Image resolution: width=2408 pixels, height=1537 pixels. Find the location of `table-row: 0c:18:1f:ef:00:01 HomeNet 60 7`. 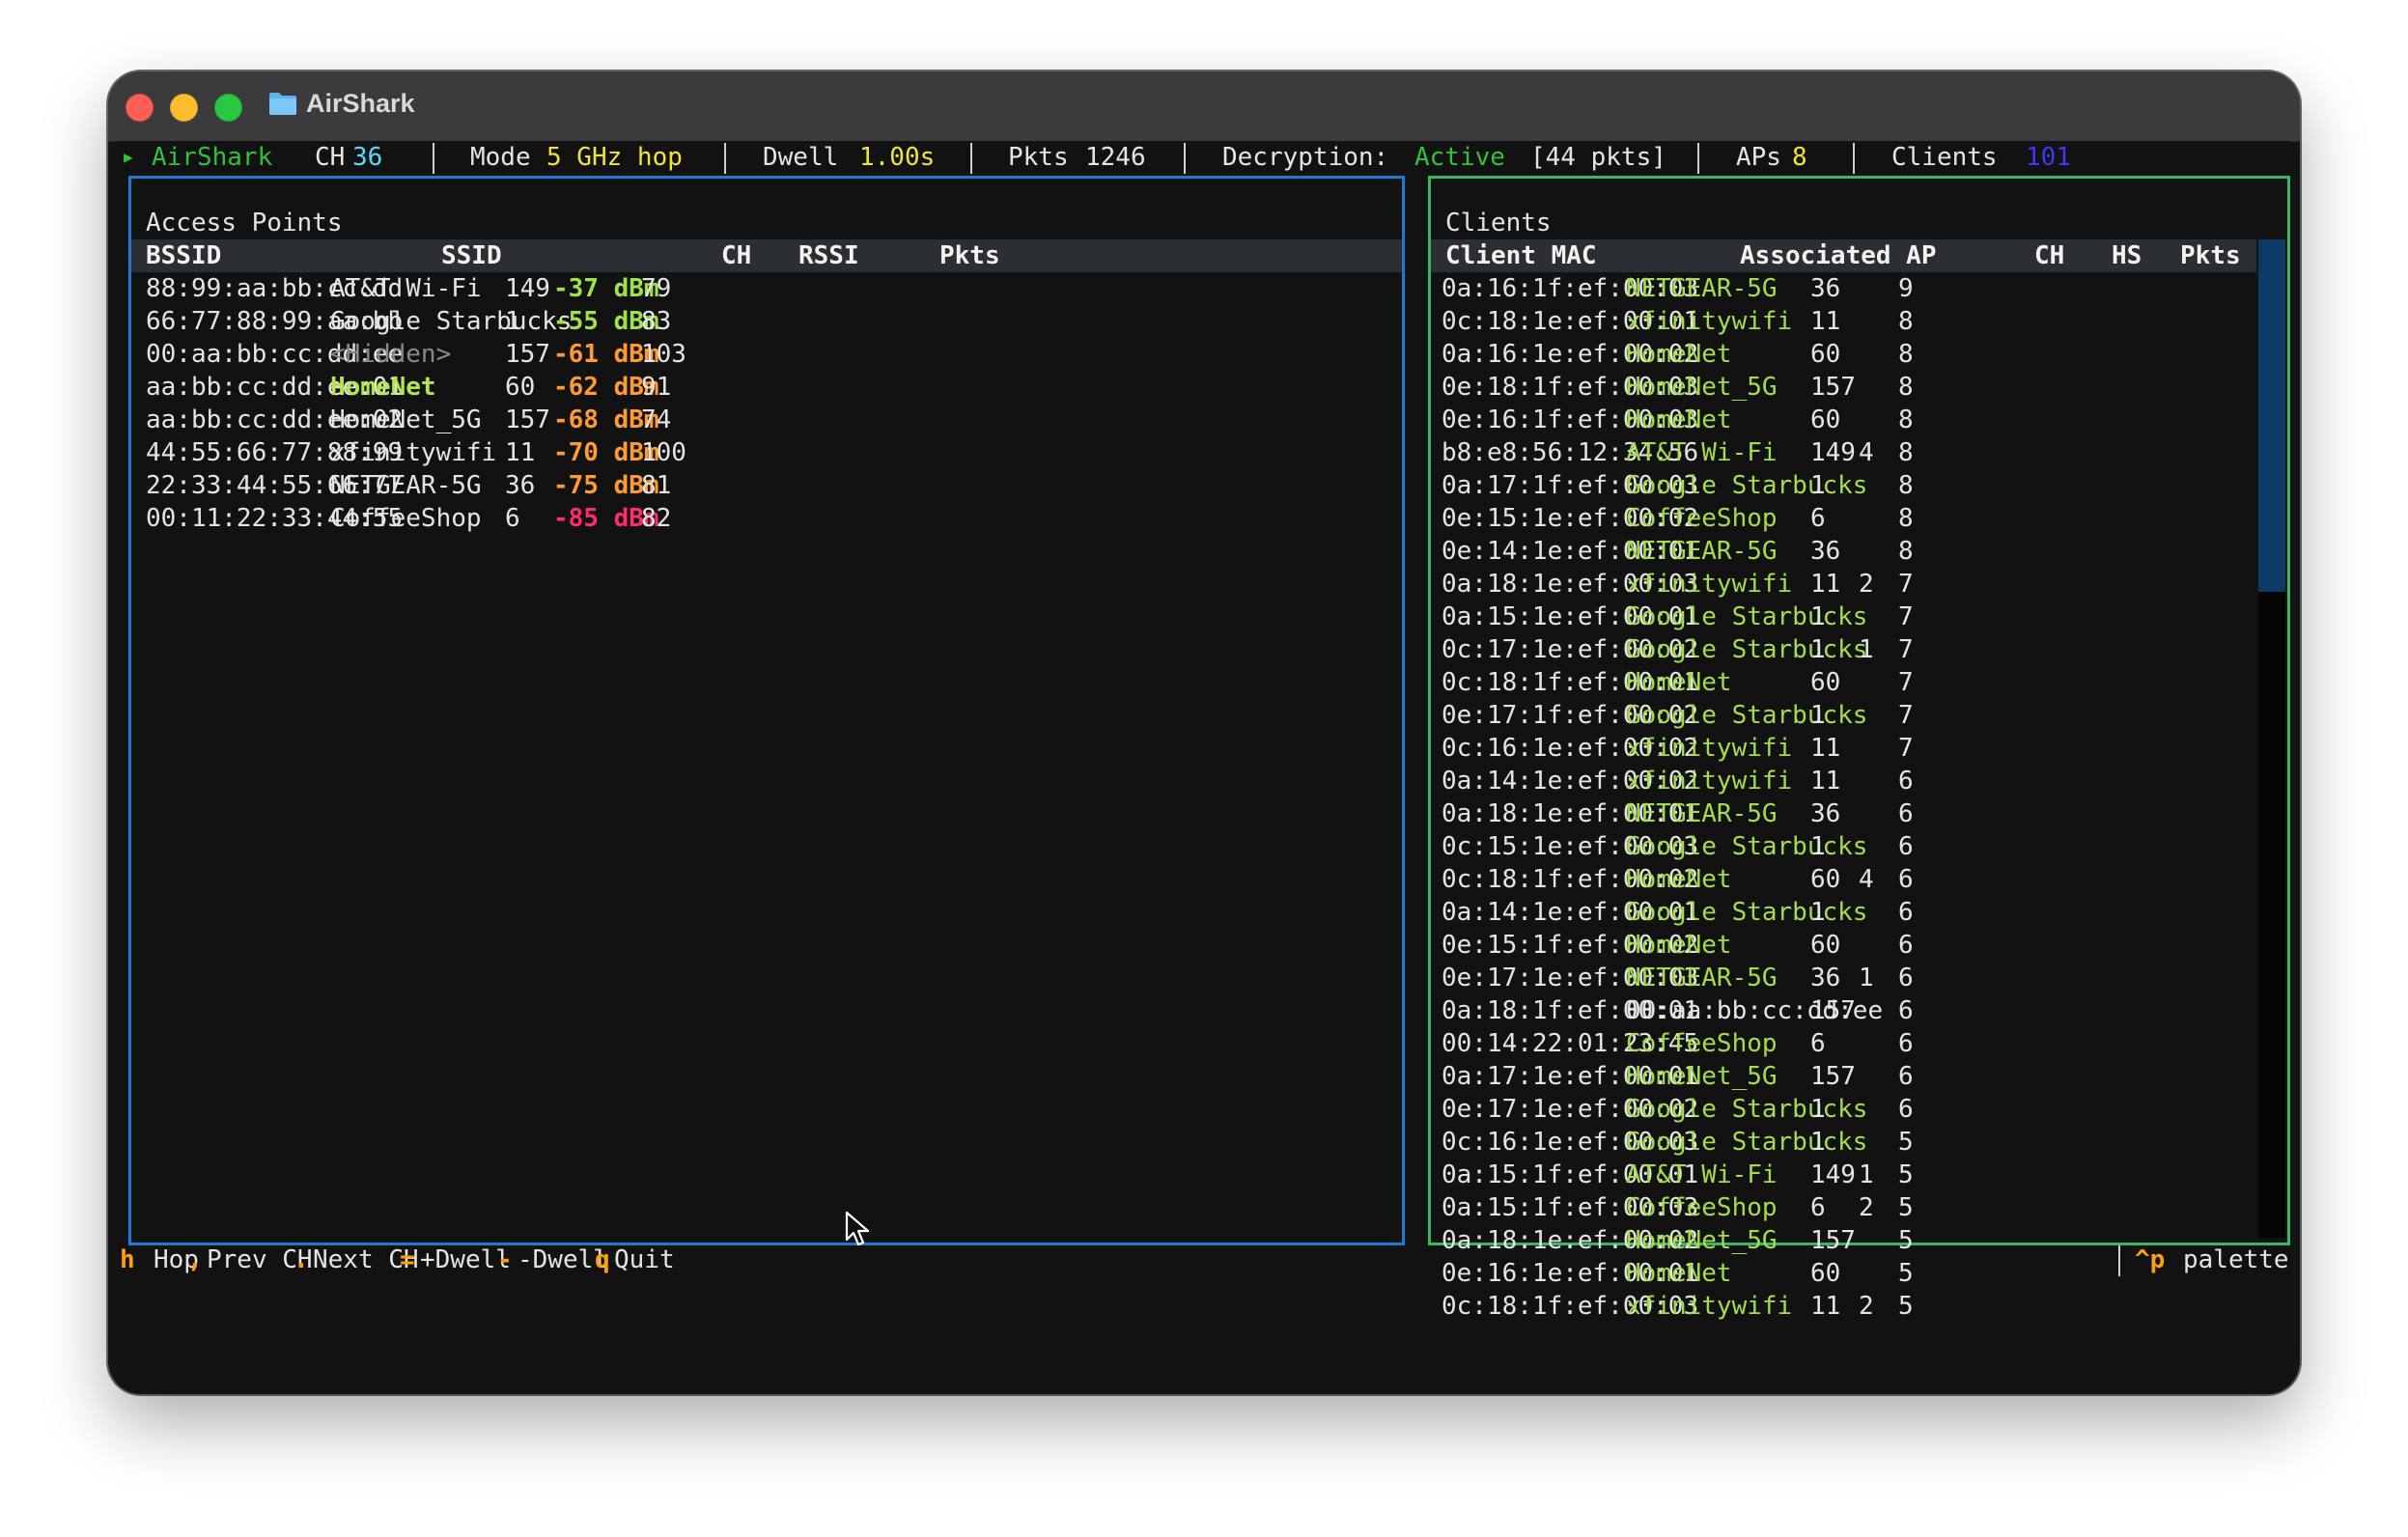

table-row: 0c:18:1f:ef:00:01 HomeNet 60 7 is located at coordinates (1844, 682).